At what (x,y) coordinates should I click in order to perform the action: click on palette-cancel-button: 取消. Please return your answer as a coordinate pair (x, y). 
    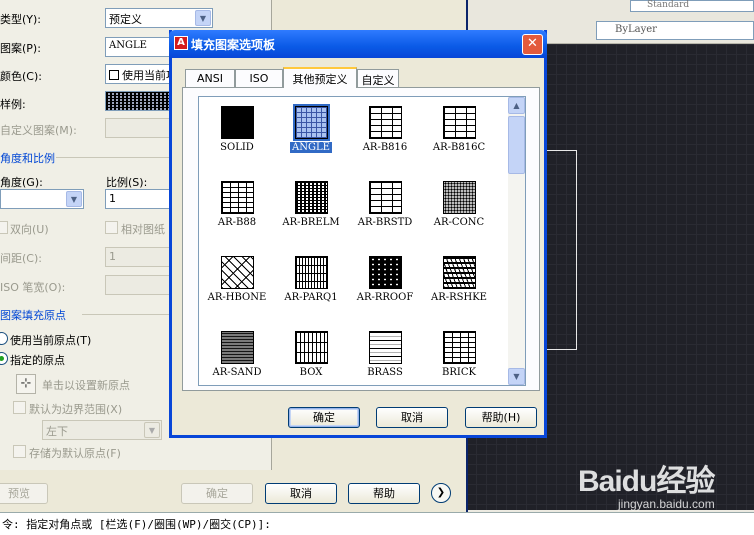
    Looking at the image, I should click on (412, 417).